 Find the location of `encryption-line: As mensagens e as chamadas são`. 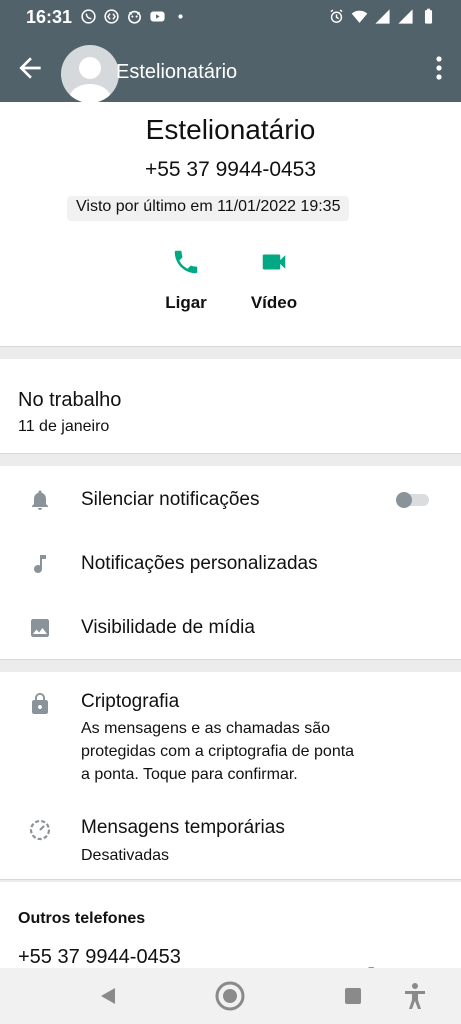

encryption-line: As mensagens e as chamadas são is located at coordinates (206, 728).